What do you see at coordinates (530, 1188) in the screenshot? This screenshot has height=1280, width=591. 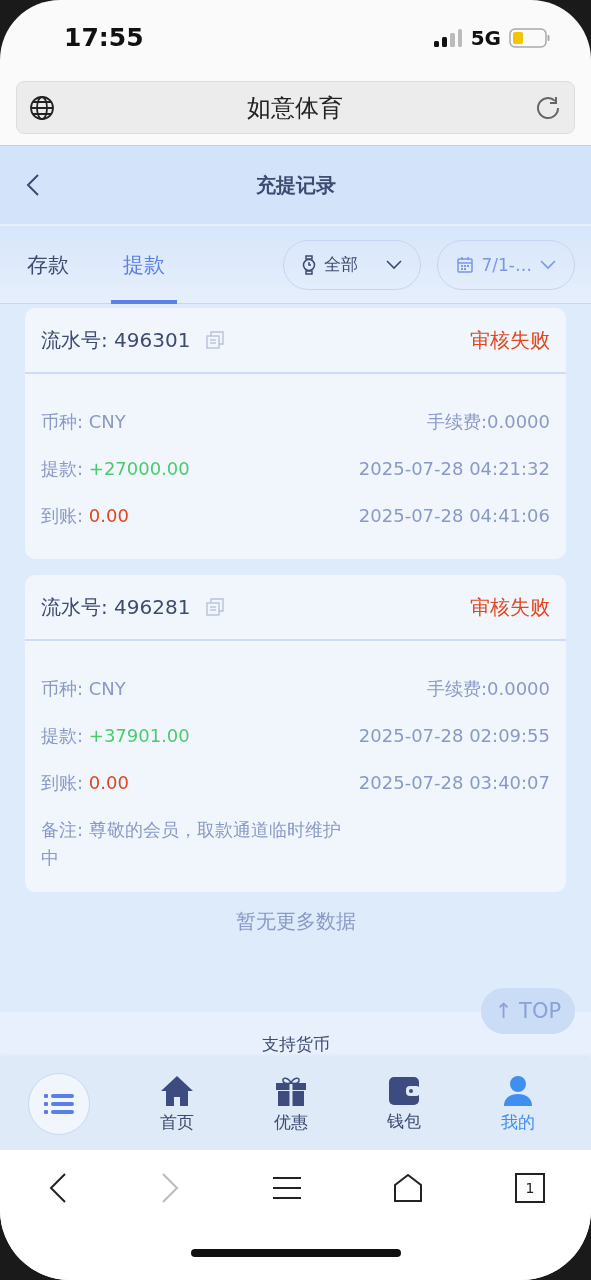 I see `tab-count-button: 1` at bounding box center [530, 1188].